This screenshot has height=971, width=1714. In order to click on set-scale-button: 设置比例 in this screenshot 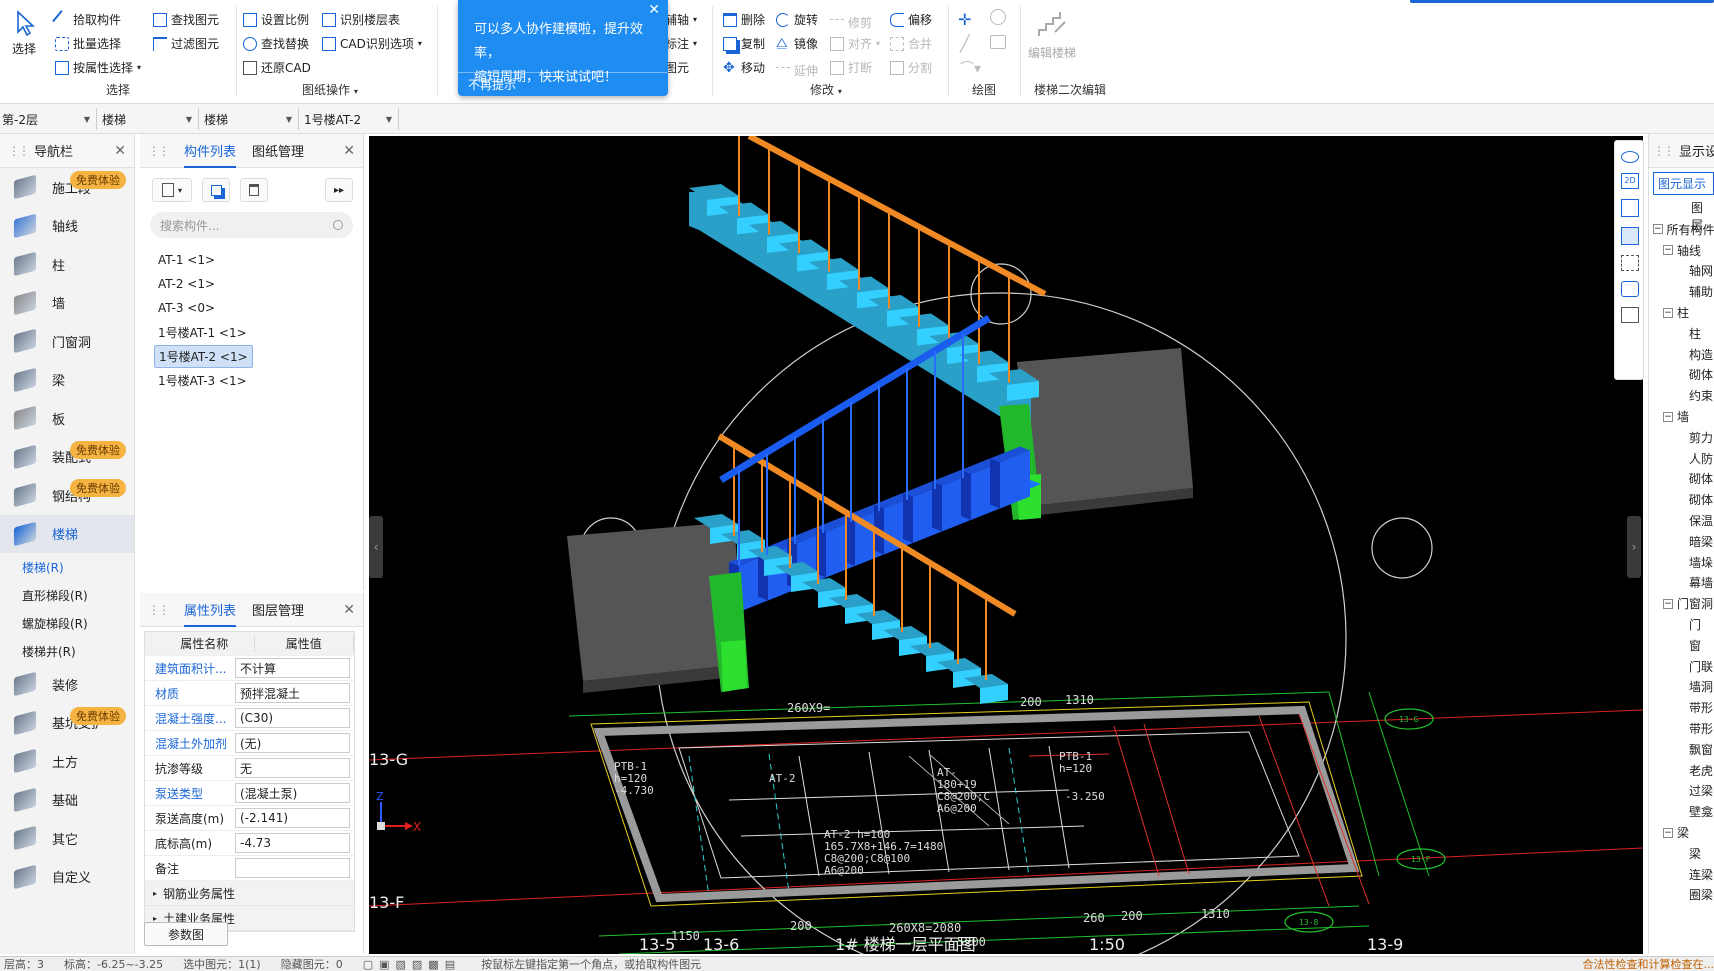, I will do `click(276, 19)`.